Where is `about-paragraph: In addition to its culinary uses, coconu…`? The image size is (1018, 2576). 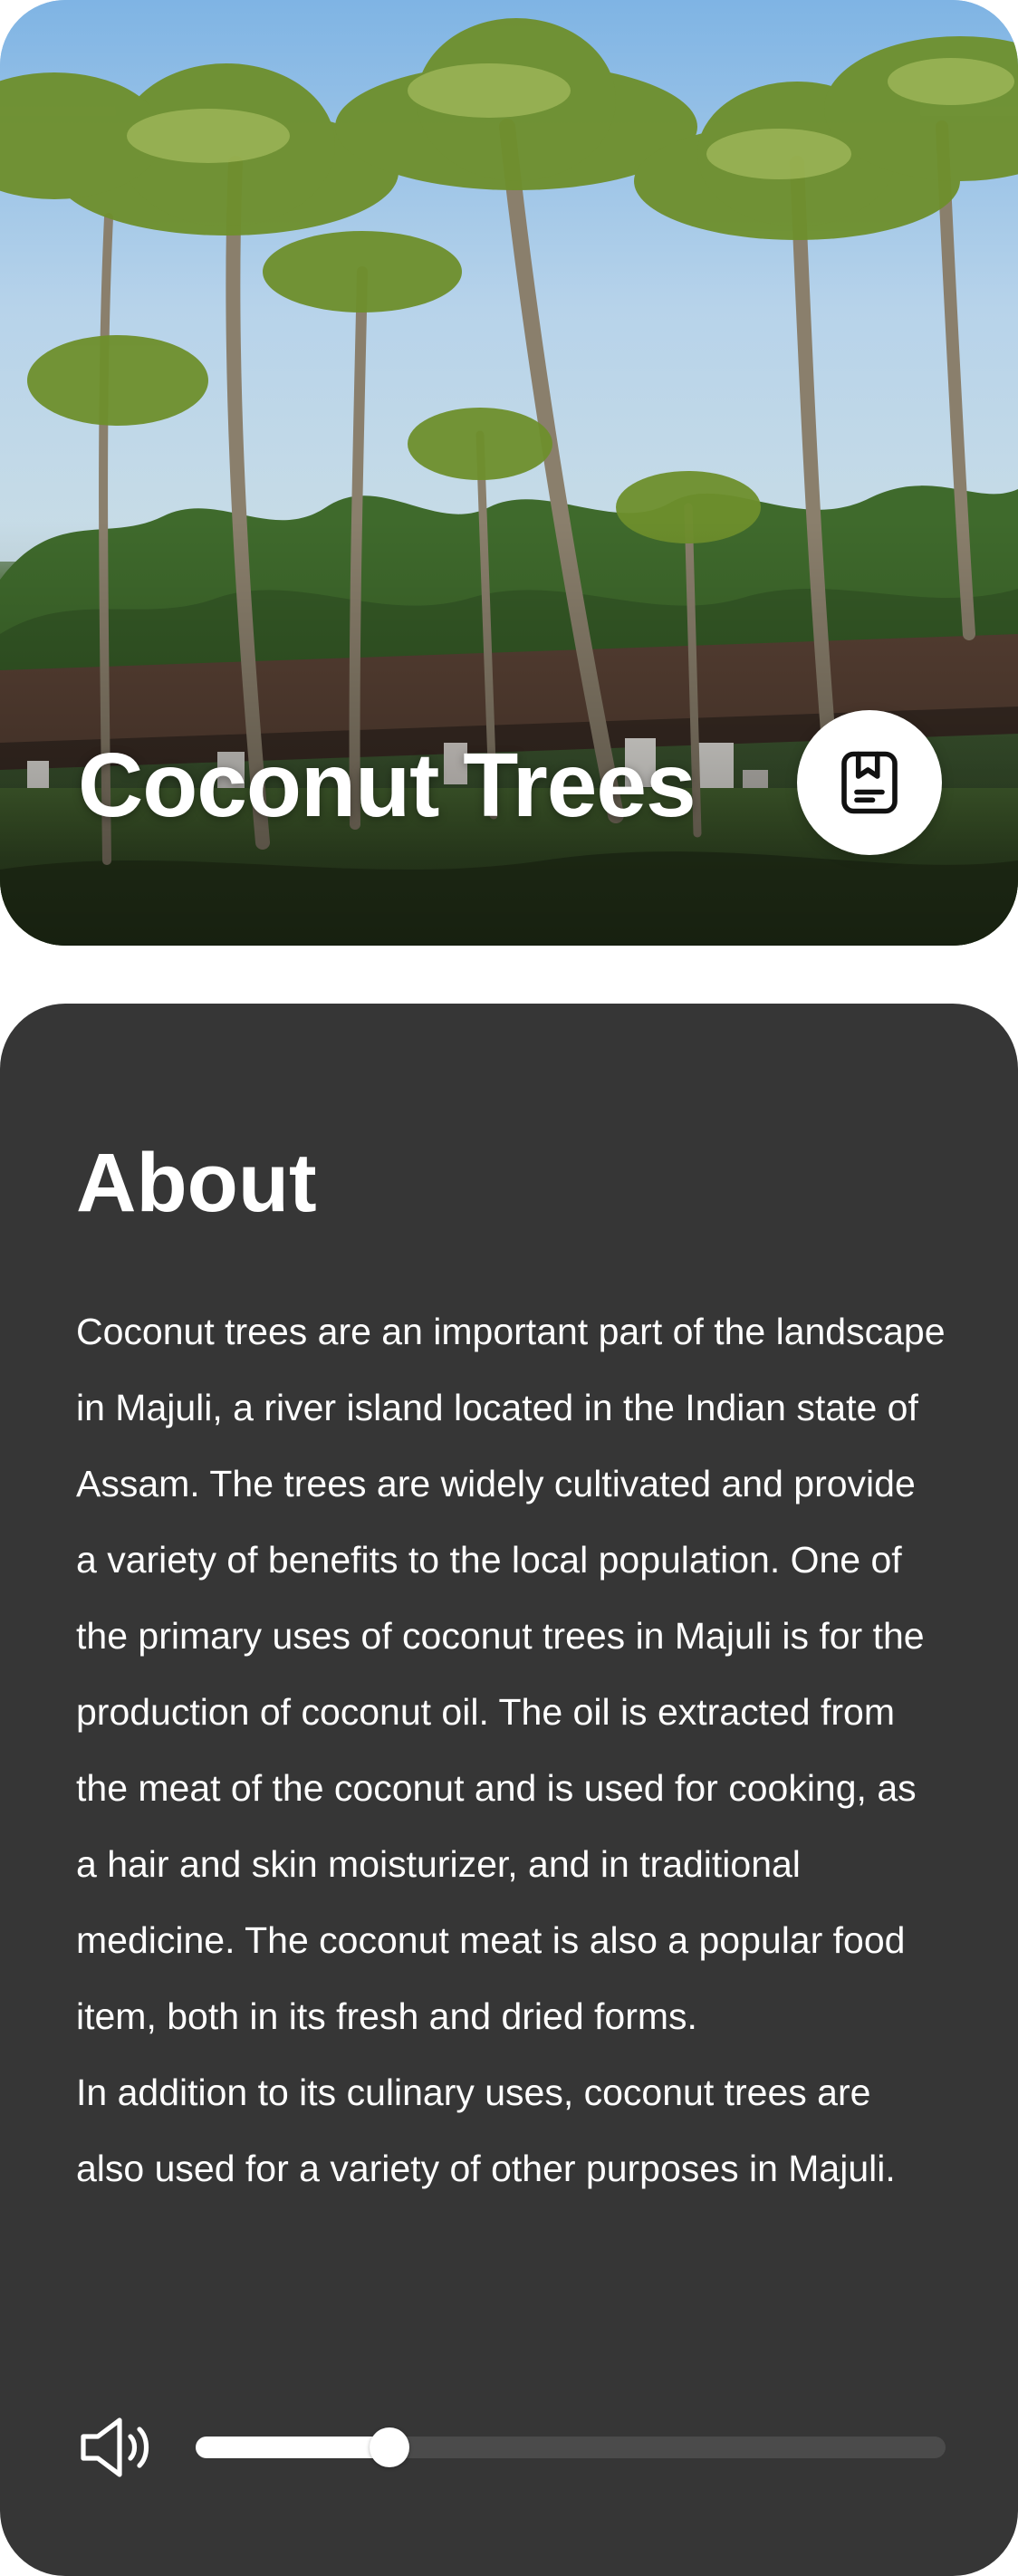
about-paragraph: In addition to its culinary uses, coconu… is located at coordinates (486, 2130).